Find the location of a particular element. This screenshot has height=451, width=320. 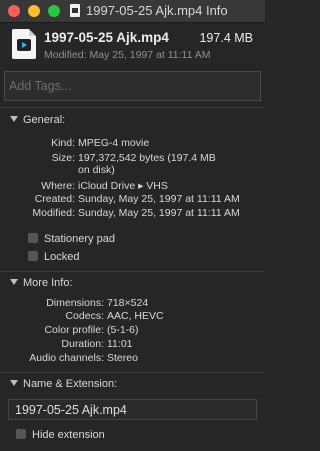

row-value: 718×524 is located at coordinates (128, 303).